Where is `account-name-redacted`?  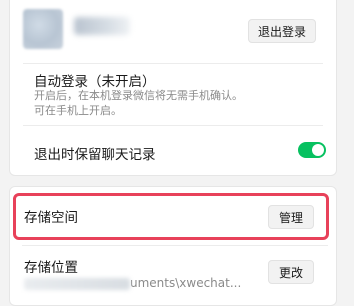
account-name-redacted is located at coordinates (102, 26).